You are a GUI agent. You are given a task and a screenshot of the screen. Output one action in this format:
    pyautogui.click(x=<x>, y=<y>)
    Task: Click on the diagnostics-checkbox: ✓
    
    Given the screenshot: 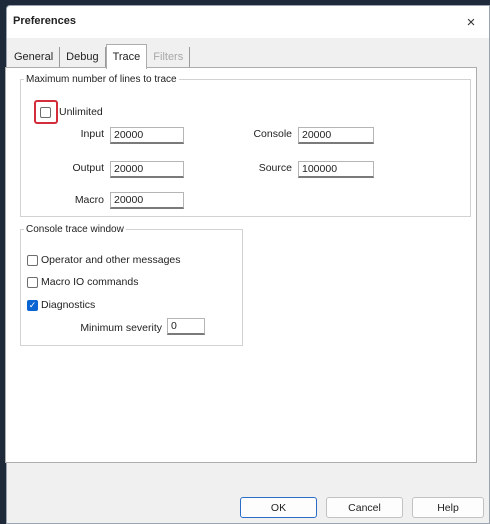 What is the action you would take?
    pyautogui.click(x=32, y=305)
    